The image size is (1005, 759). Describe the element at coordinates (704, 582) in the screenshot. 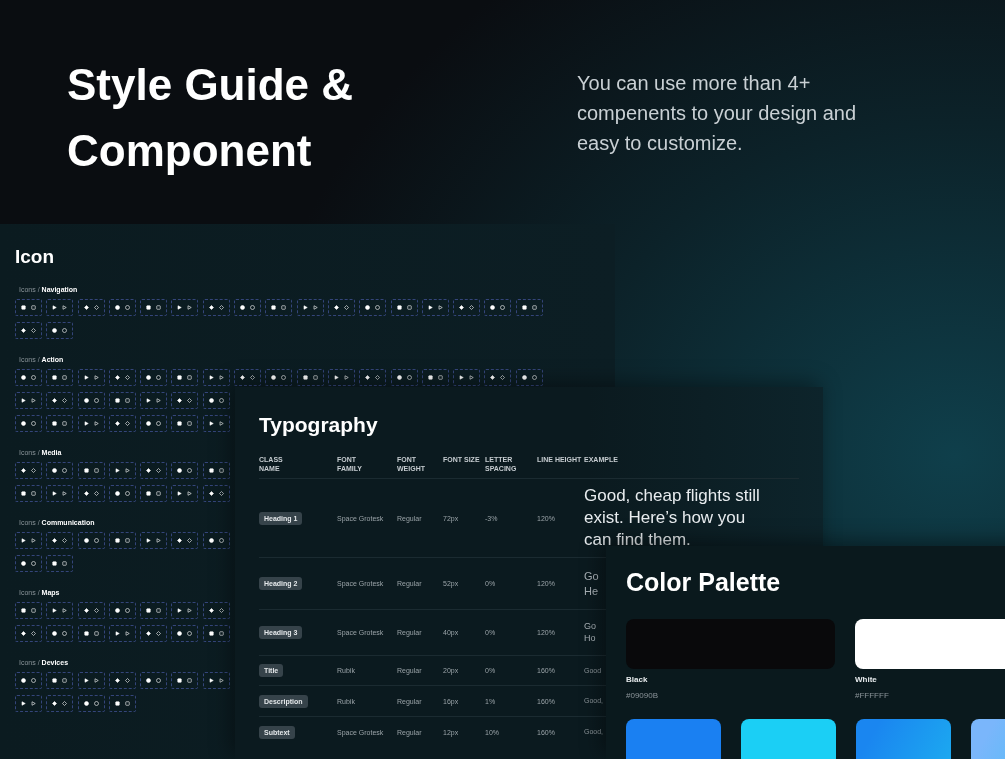

I see `panel-title: Color Palette` at that location.